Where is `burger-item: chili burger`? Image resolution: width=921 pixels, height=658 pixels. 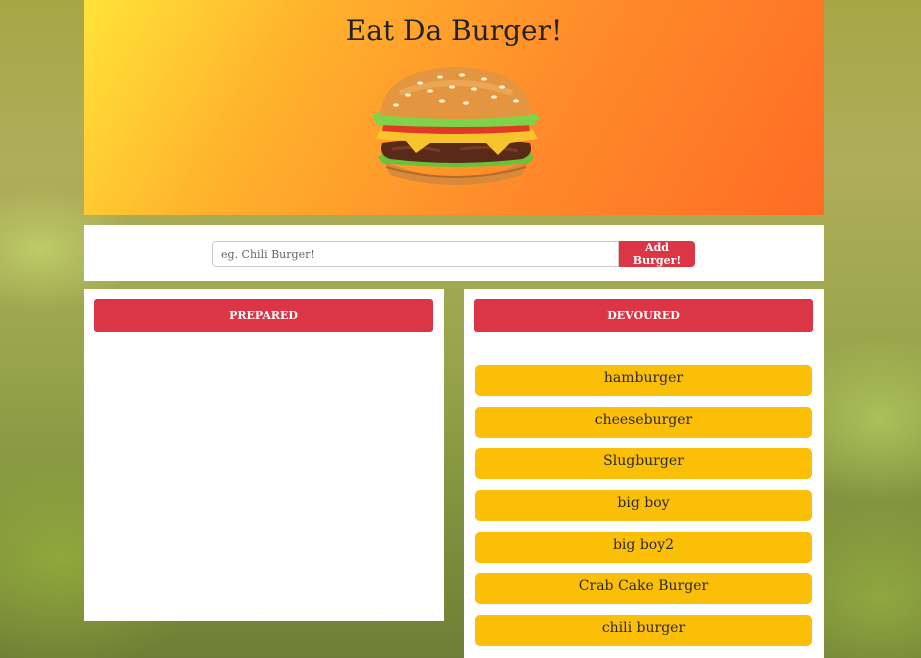
burger-item: chili burger is located at coordinates (643, 631).